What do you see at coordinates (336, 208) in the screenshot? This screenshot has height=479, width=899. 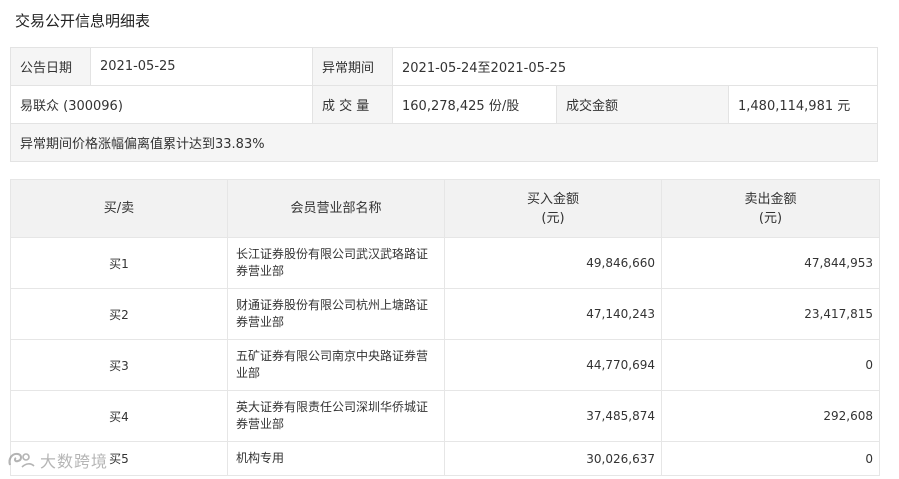 I see `header-member: 会员营业部名称` at bounding box center [336, 208].